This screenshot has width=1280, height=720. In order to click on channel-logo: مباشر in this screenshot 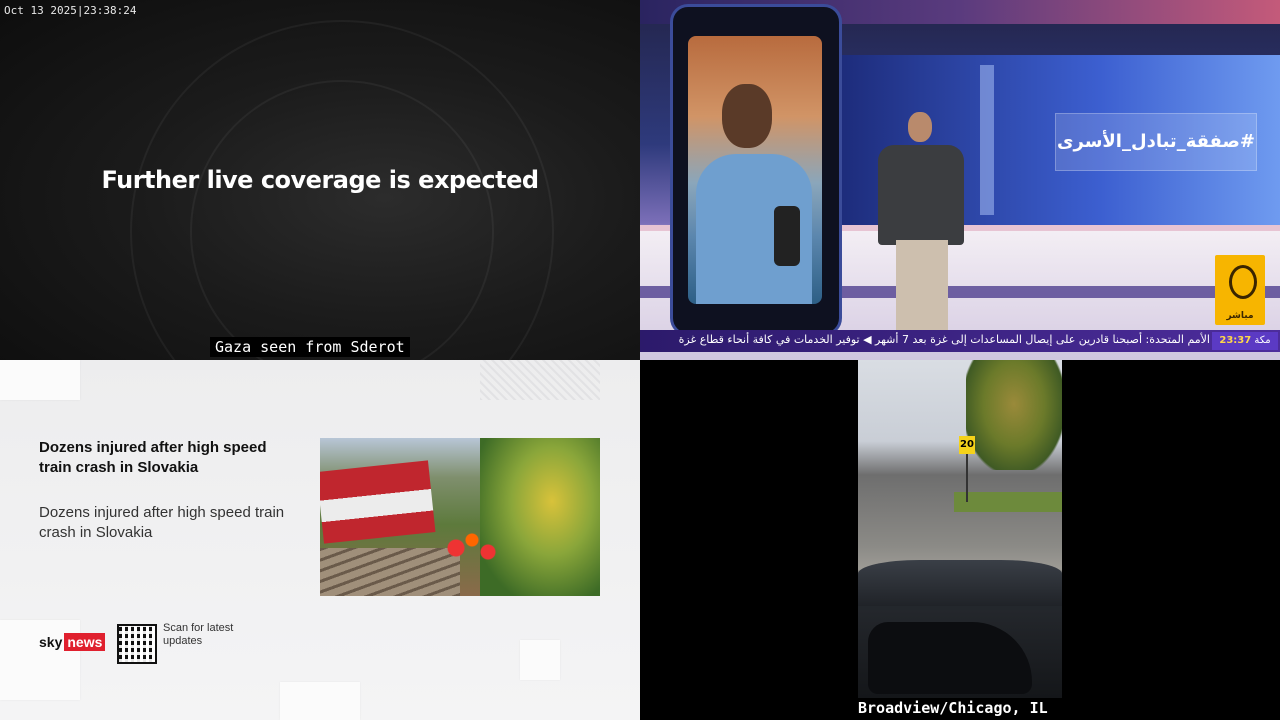, I will do `click(1240, 290)`.